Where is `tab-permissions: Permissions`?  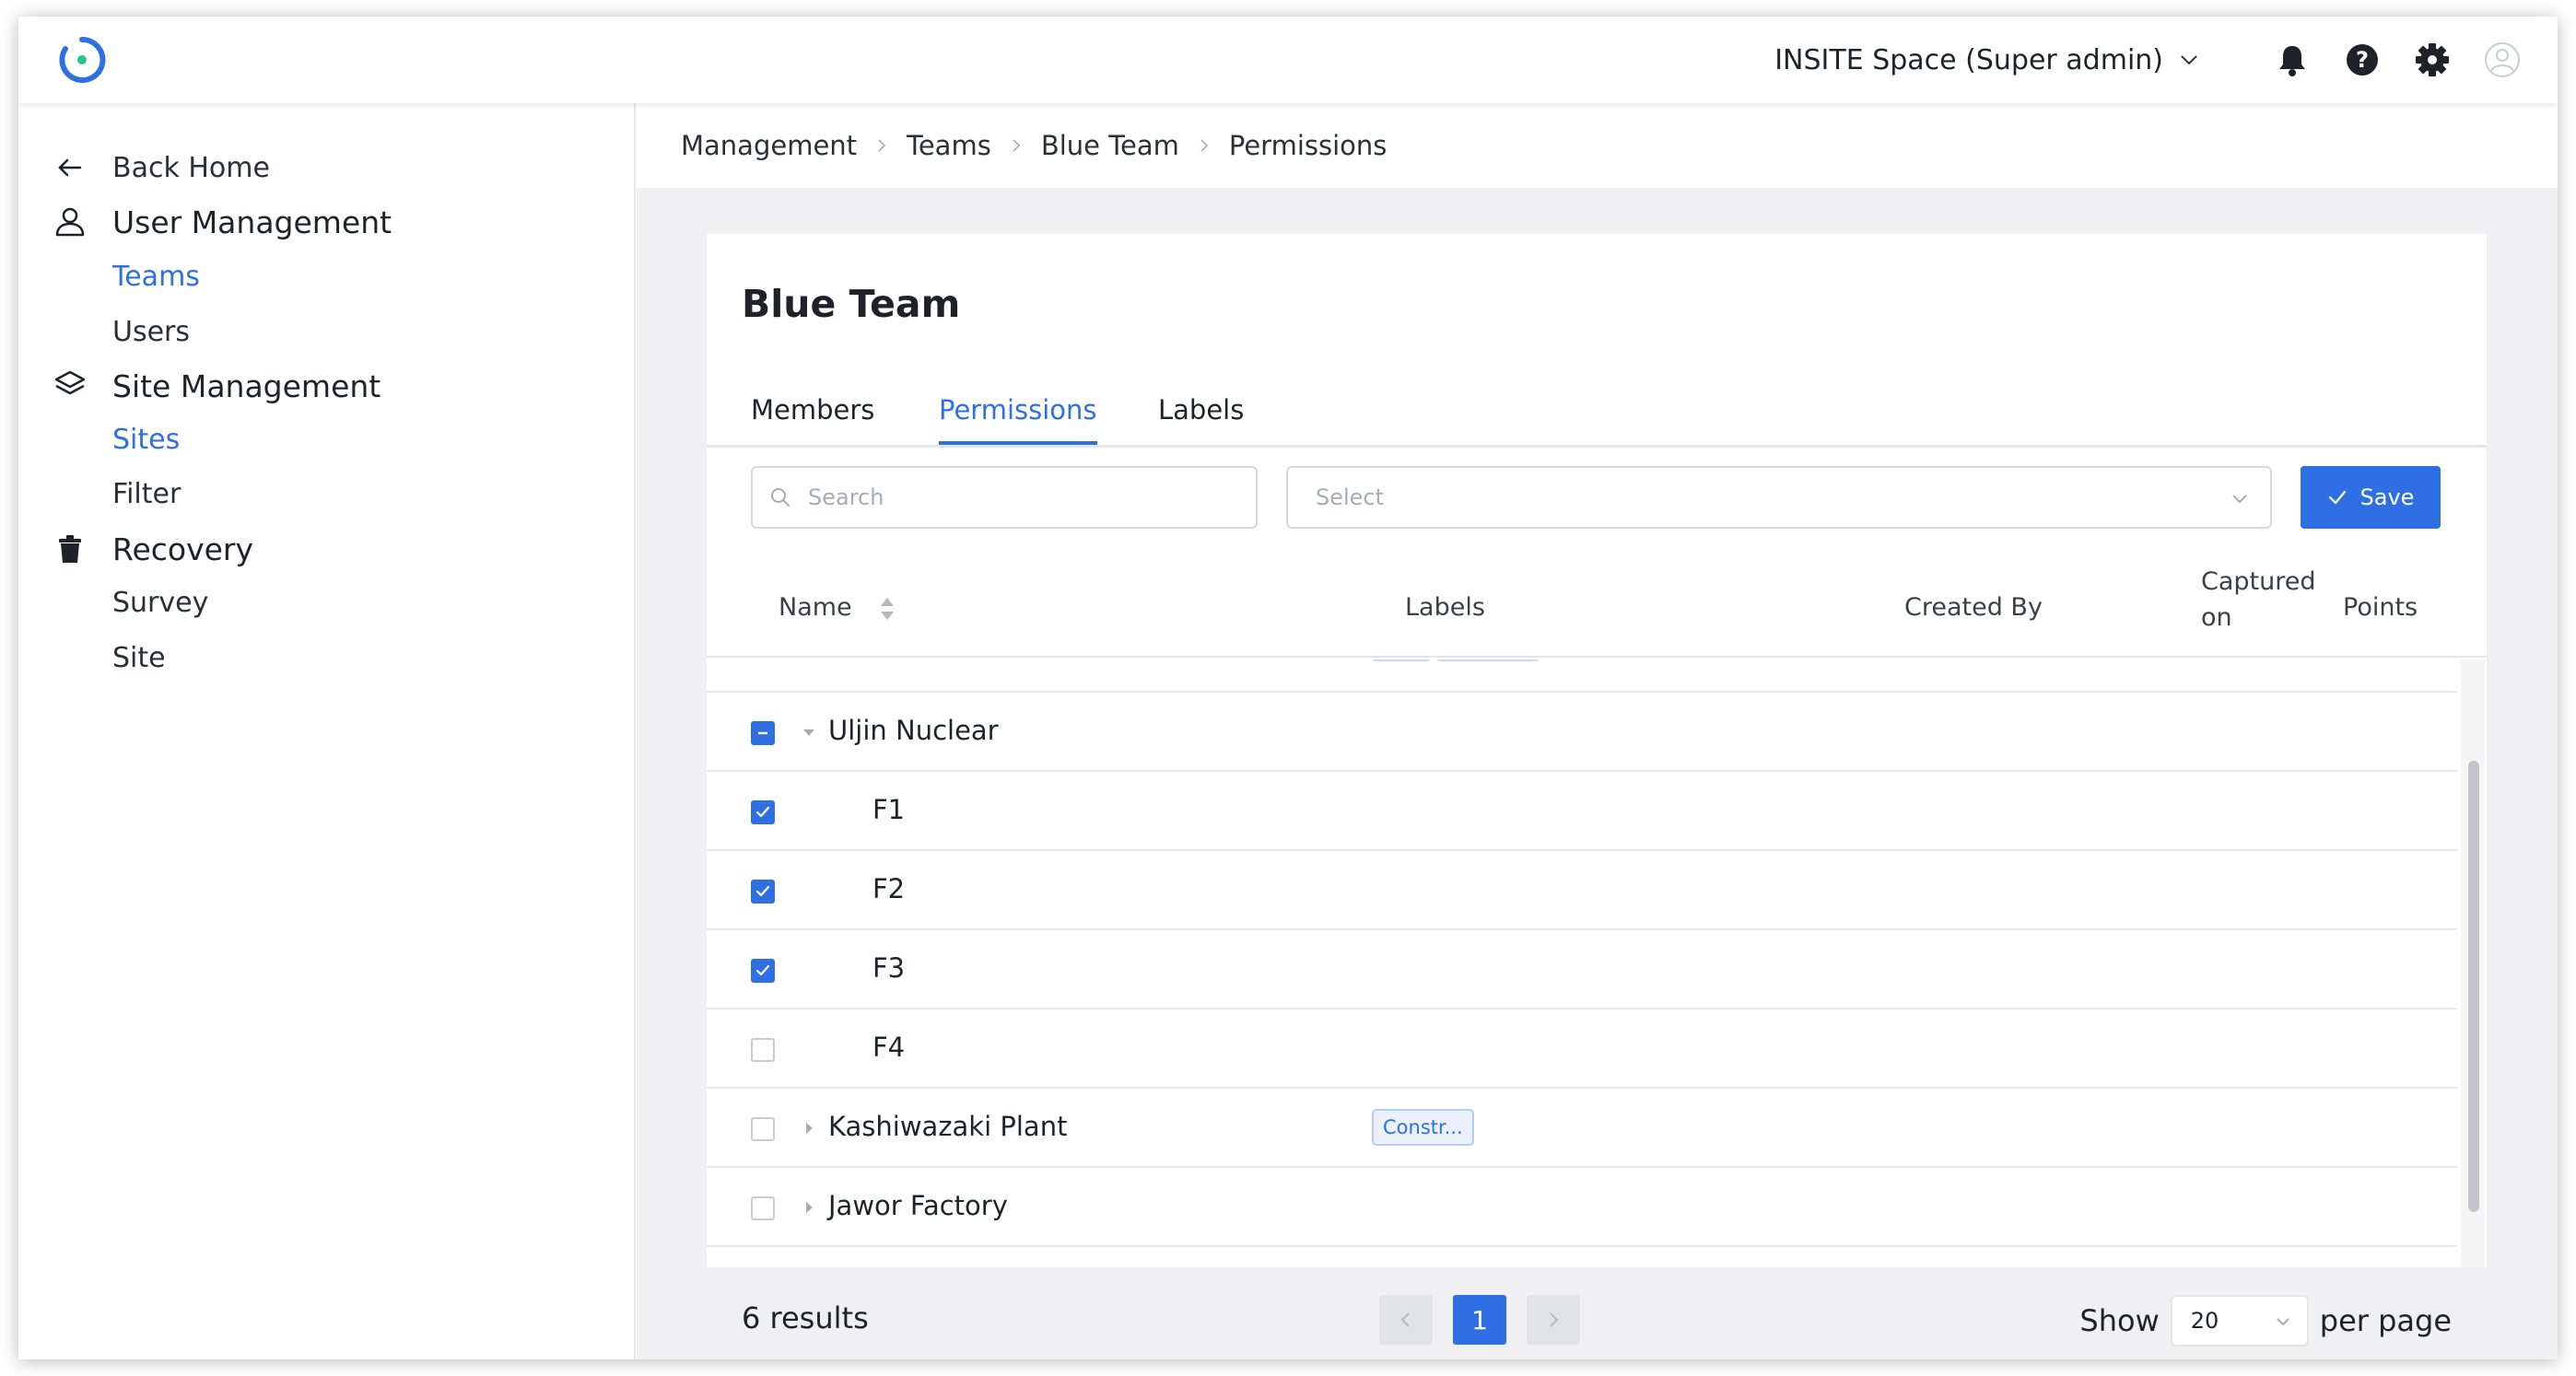
tab-permissions: Permissions is located at coordinates (1018, 419).